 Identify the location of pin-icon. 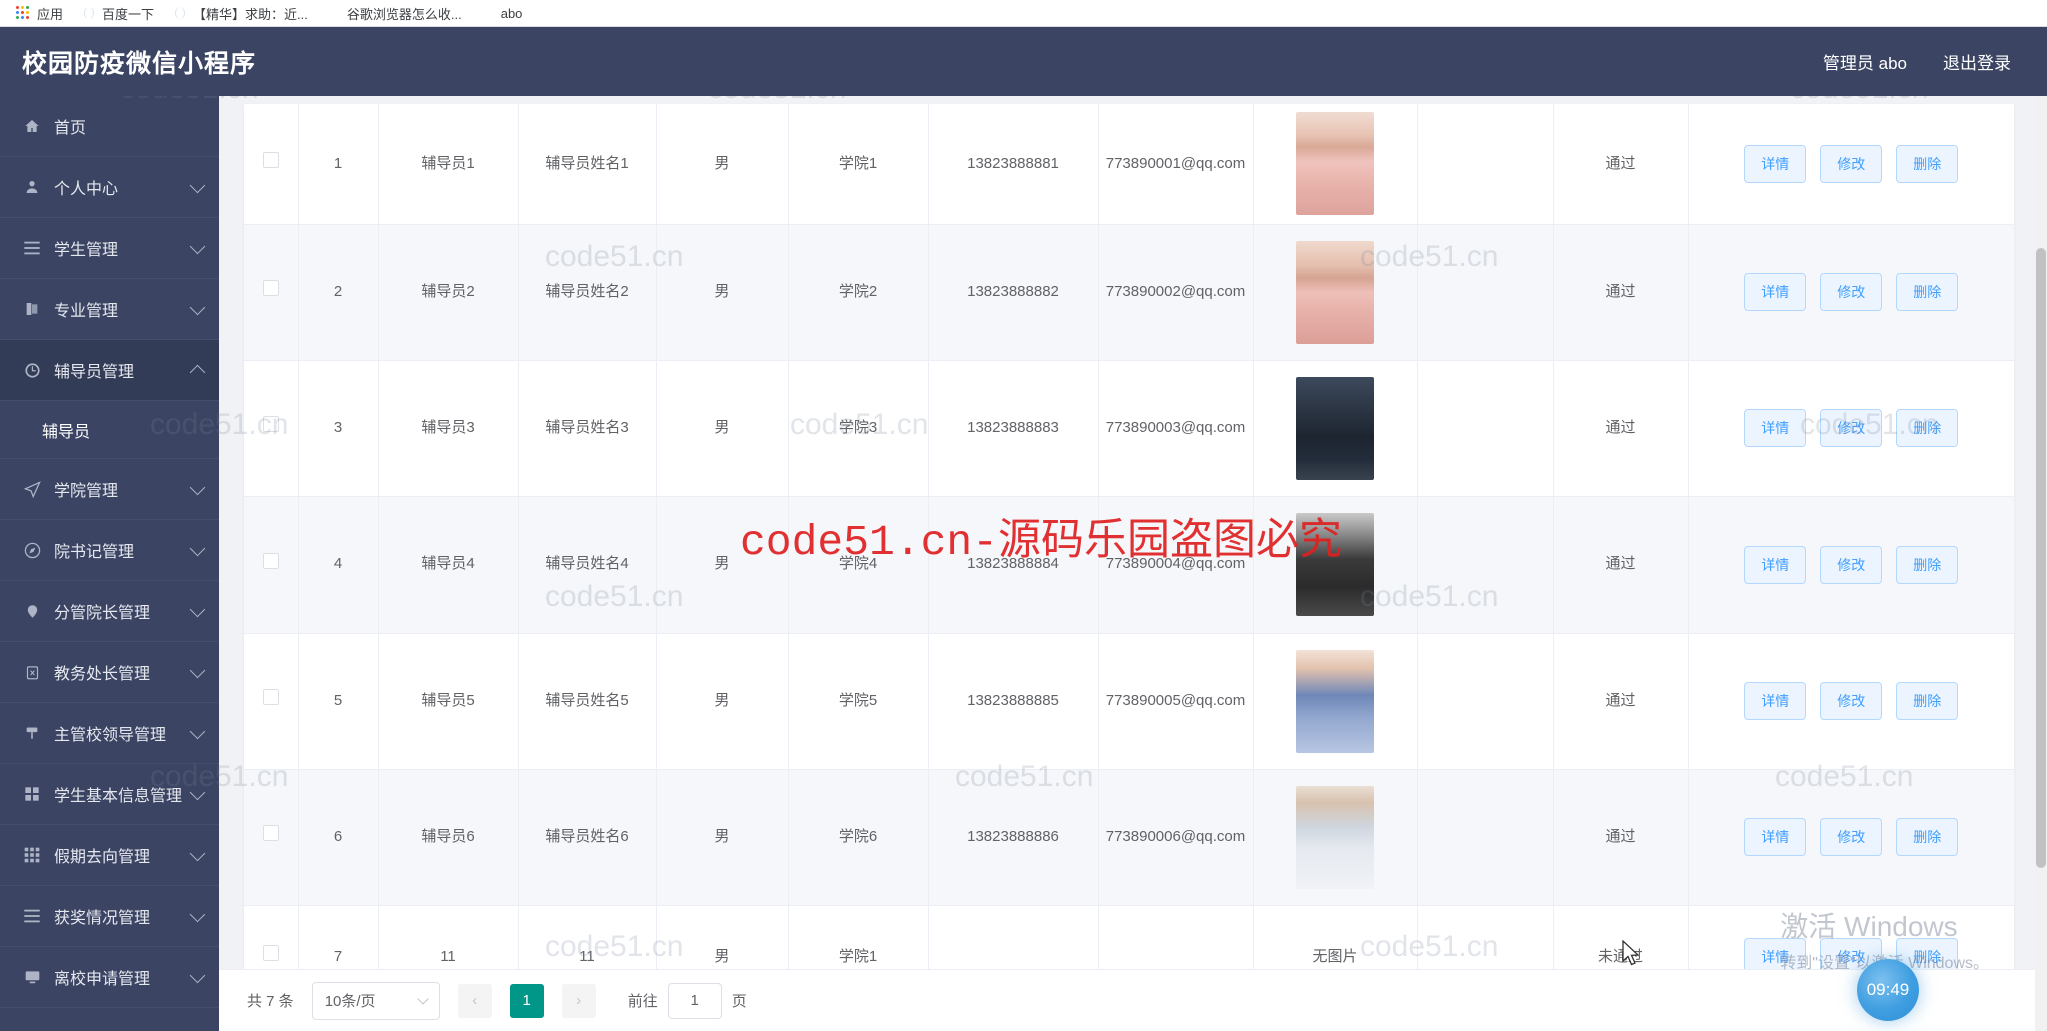
(32, 733).